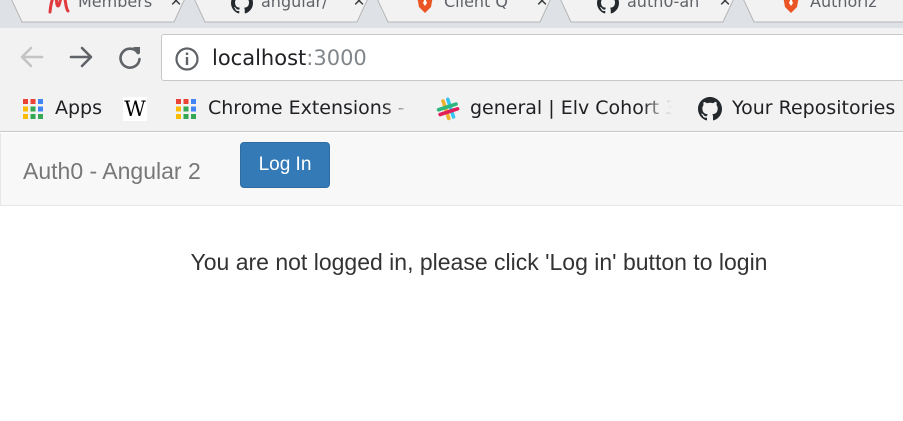 Image resolution: width=903 pixels, height=421 pixels. What do you see at coordinates (294, 5) in the screenshot?
I see `tab-title: angular/` at bounding box center [294, 5].